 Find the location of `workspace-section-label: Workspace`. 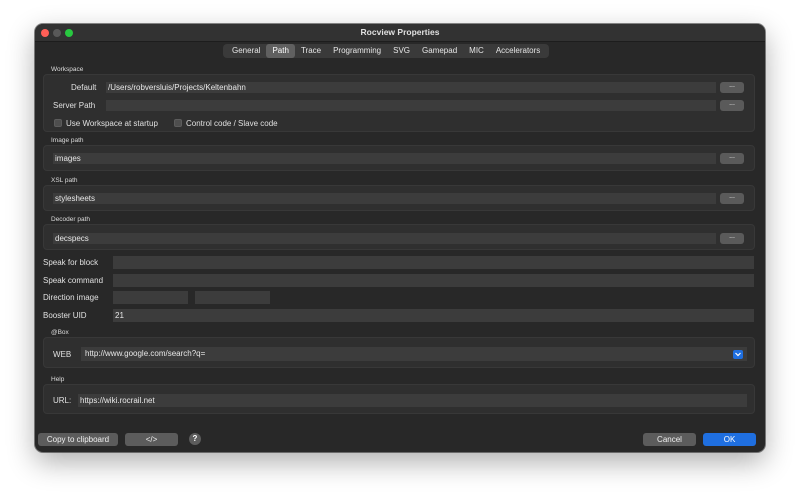

workspace-section-label: Workspace is located at coordinates (67, 69).